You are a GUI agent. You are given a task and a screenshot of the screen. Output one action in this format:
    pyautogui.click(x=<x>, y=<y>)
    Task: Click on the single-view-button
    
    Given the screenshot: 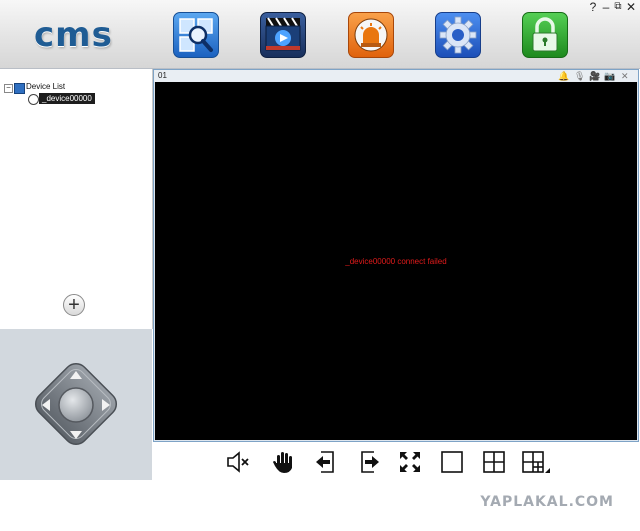 What is the action you would take?
    pyautogui.click(x=452, y=462)
    